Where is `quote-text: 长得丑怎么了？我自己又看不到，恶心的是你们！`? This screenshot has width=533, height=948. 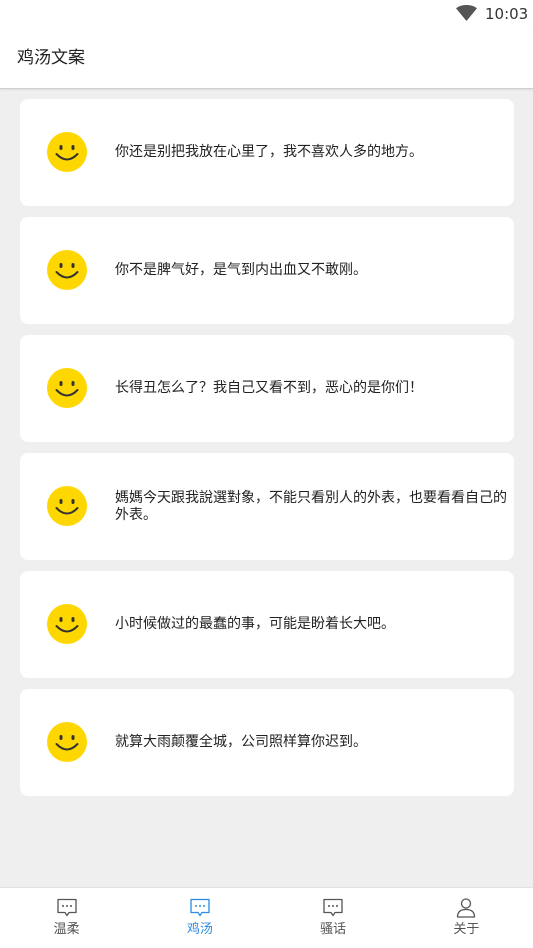 quote-text: 长得丑怎么了？我自己又看不到，恶心的是你们！ is located at coordinates (269, 388).